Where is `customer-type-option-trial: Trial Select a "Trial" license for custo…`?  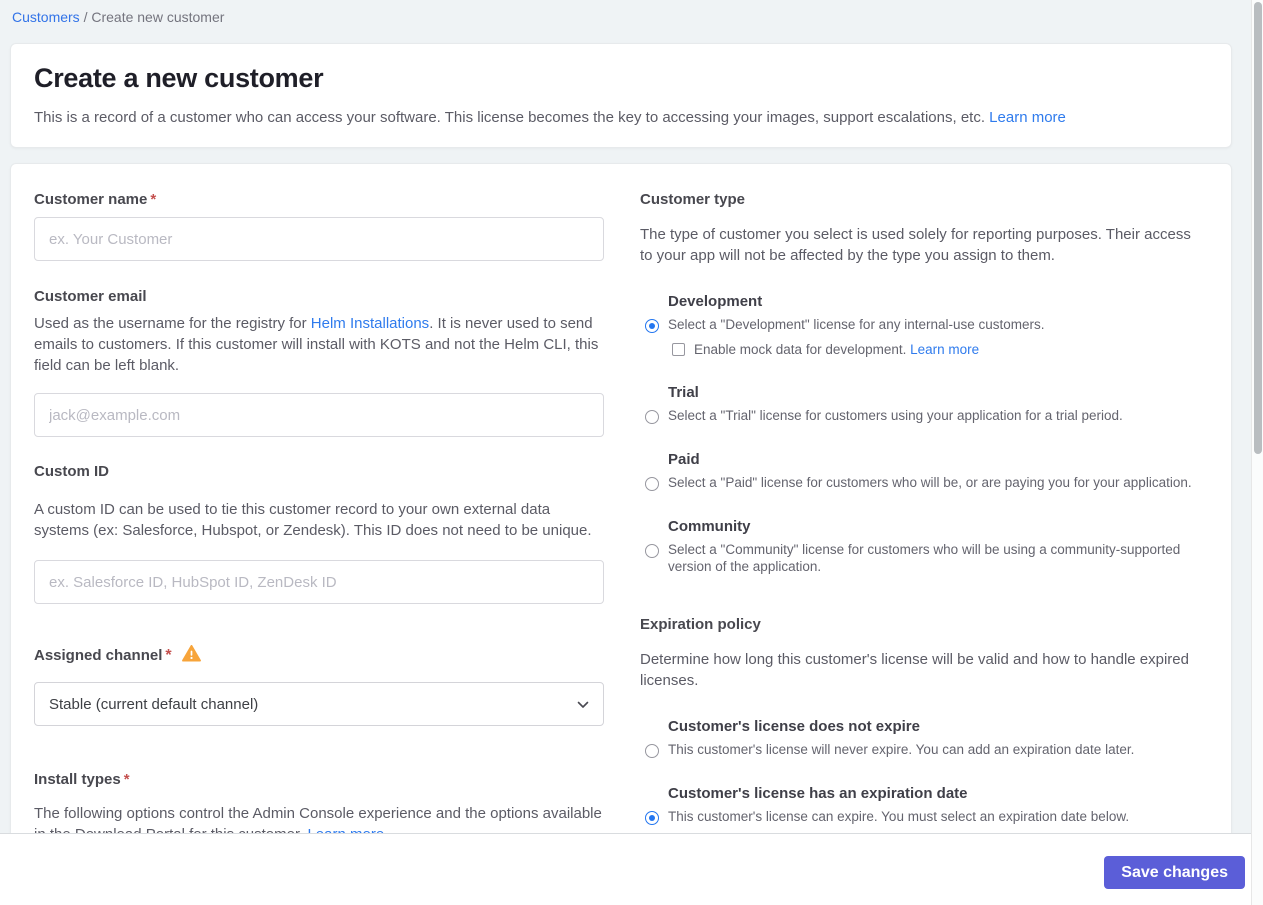 customer-type-option-trial: Trial Select a "Trial" license for custo… is located at coordinates (916, 403).